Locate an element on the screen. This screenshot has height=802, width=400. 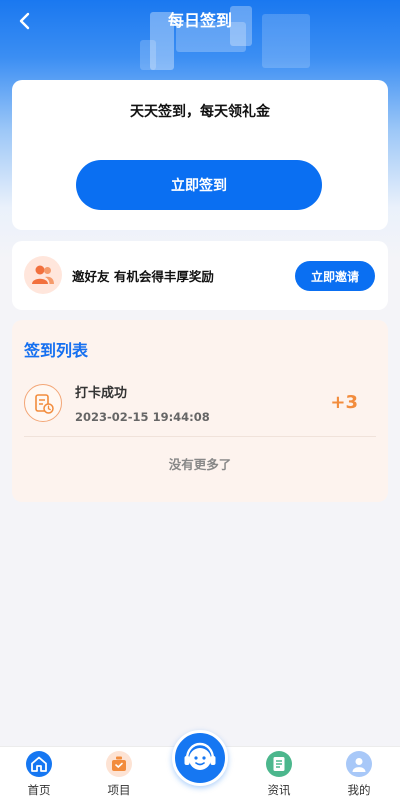
user-icon is located at coordinates (359, 765).